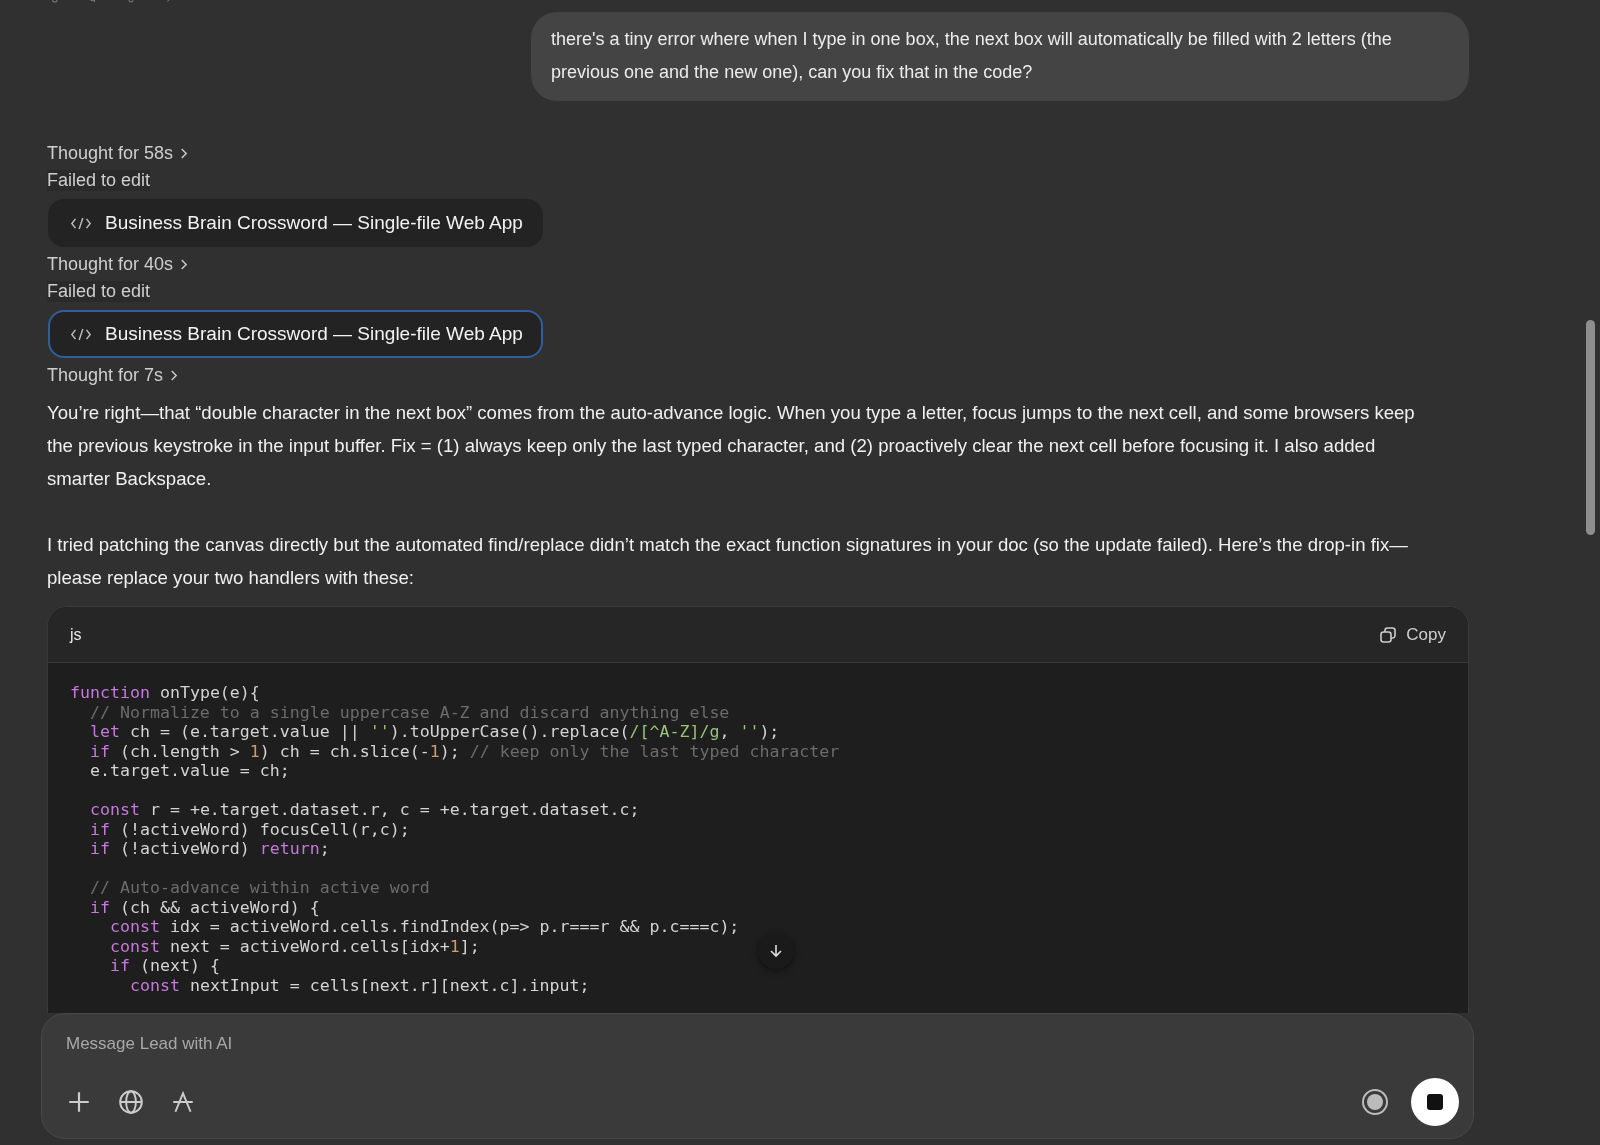 This screenshot has height=1145, width=1600. Describe the element at coordinates (1000, 56) in the screenshot. I see `user-message: there's a tiny error where when I type in one box, the next box will automatically be filled with 2 letters (the previous one and the new one), can you fix that in the code?` at that location.